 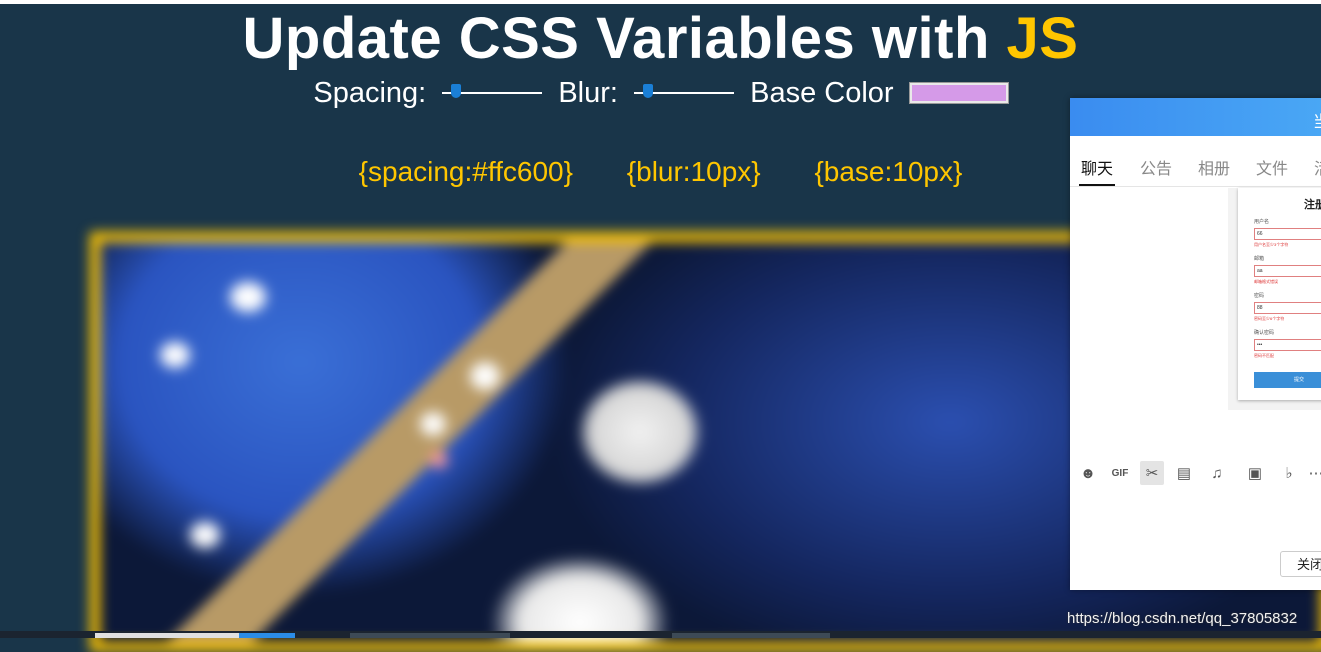 What do you see at coordinates (648, 91) in the screenshot?
I see `blur-slider-thumb` at bounding box center [648, 91].